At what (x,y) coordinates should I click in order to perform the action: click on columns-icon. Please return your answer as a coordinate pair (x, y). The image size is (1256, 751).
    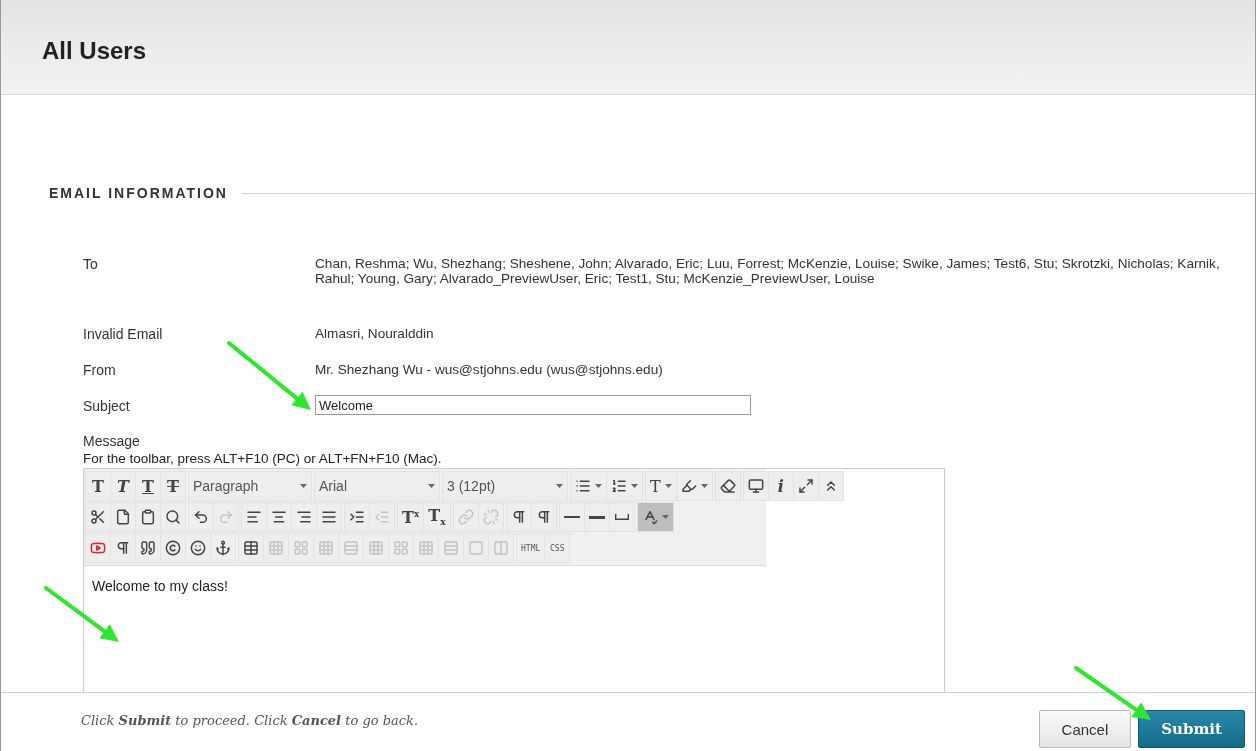
    Looking at the image, I should click on (501, 548).